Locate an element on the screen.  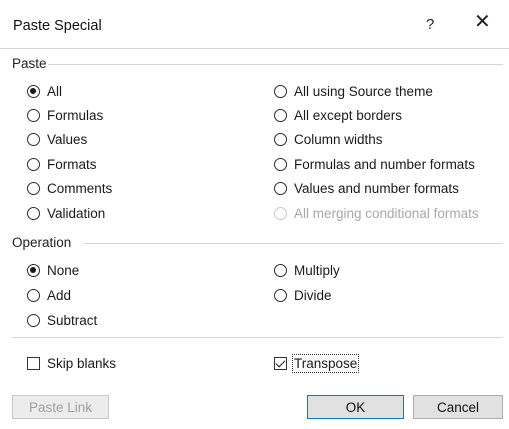
paste-values-number-formats-radio is located at coordinates (280, 188).